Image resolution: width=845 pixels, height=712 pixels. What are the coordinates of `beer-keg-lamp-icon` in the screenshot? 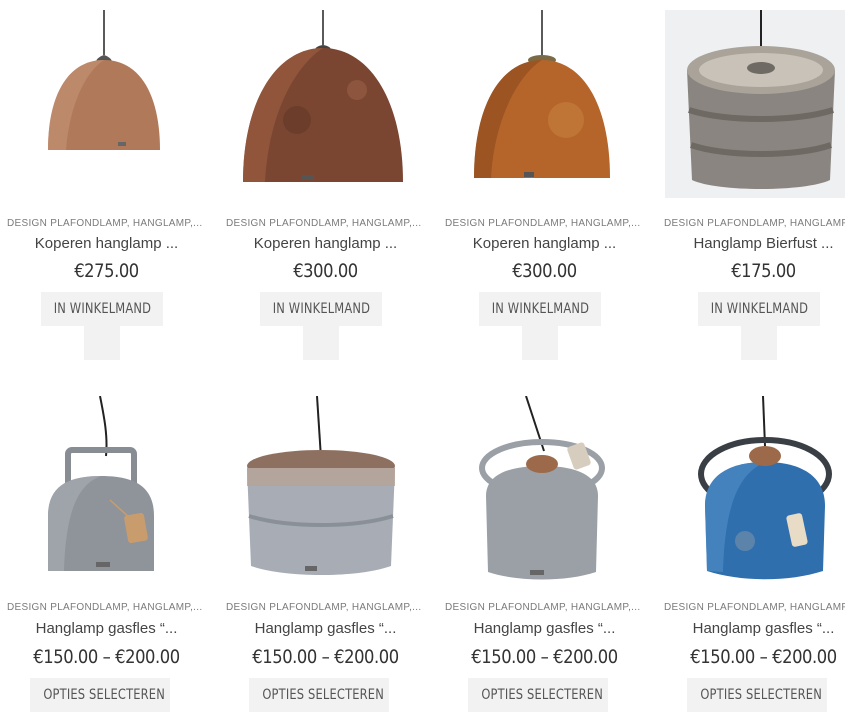 It's located at (761, 99).